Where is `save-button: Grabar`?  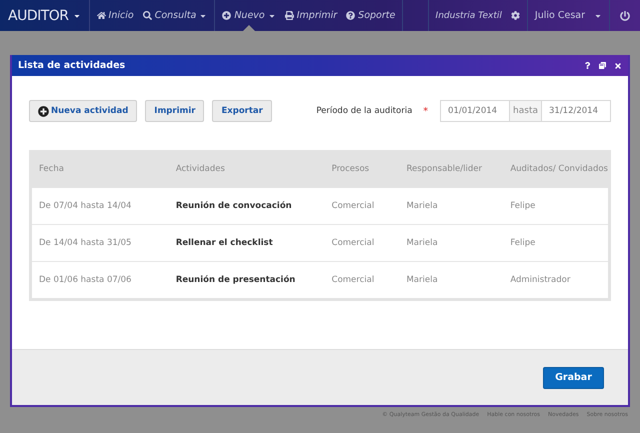
save-button: Grabar is located at coordinates (573, 377).